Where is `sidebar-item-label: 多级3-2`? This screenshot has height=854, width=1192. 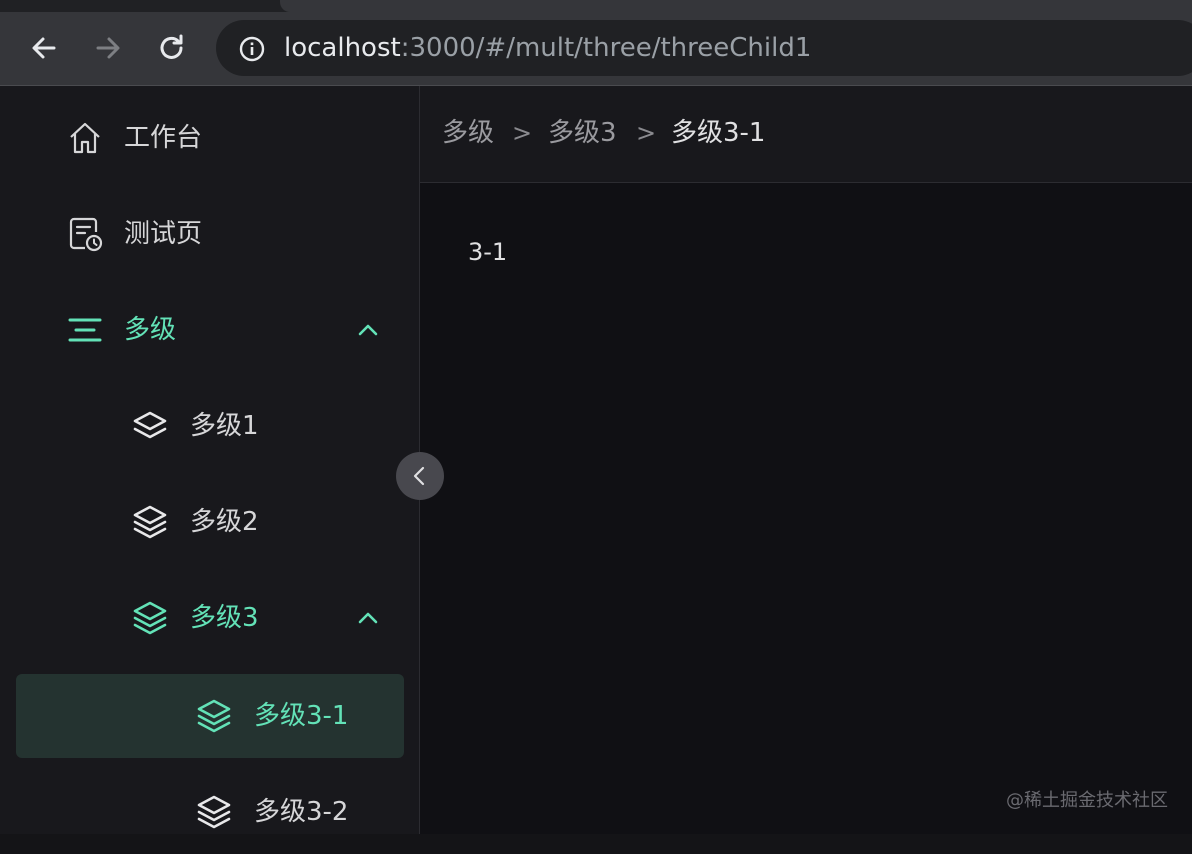 sidebar-item-label: 多级3-2 is located at coordinates (301, 812).